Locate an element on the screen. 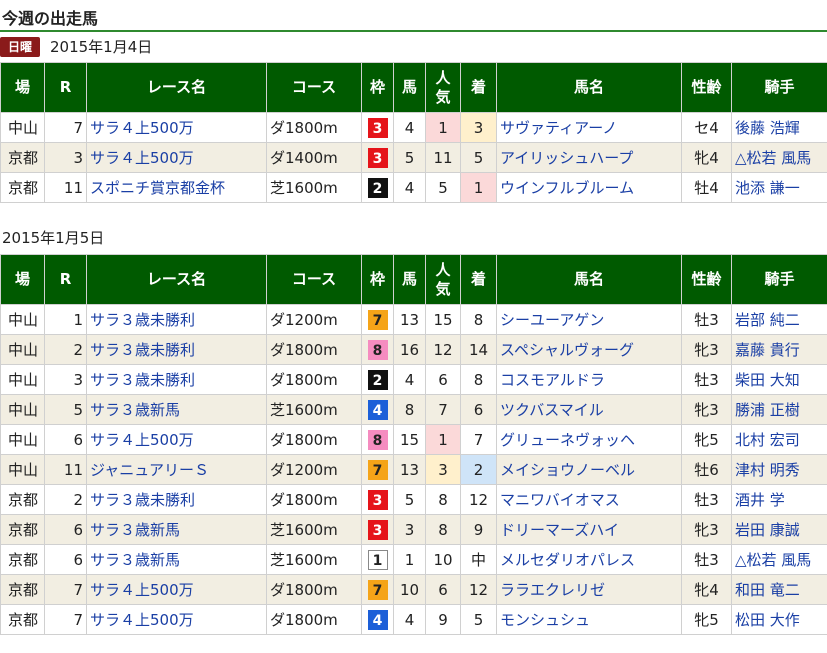 The height and width of the screenshot is (653, 827). column-header: 馬 is located at coordinates (409, 87).